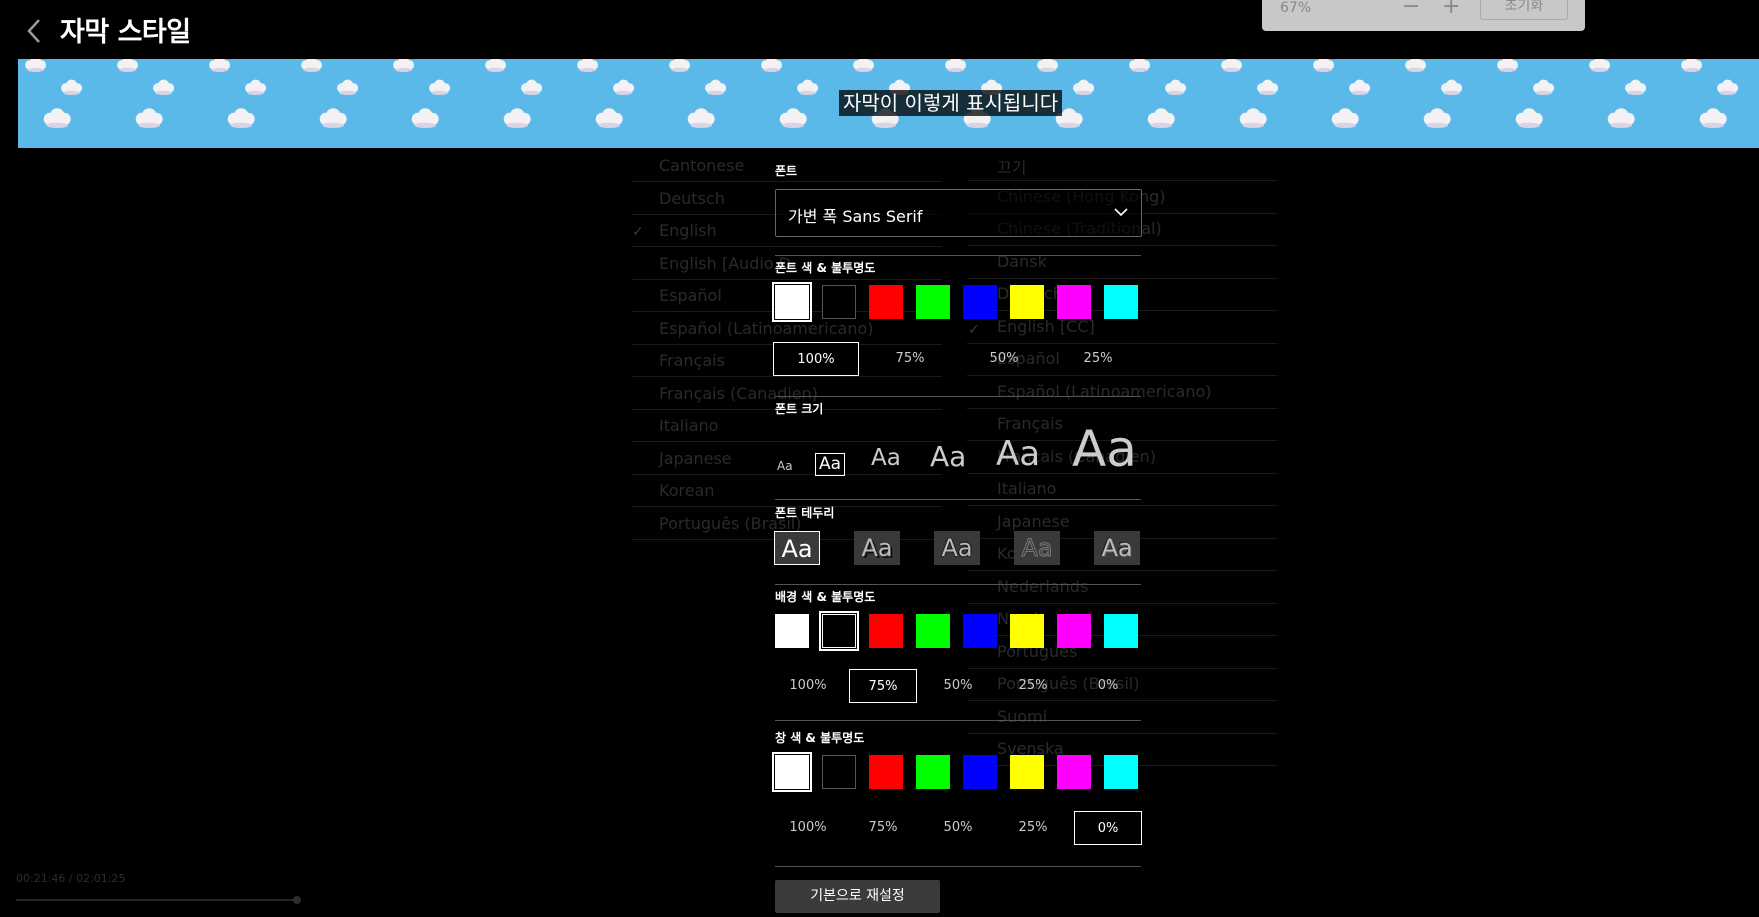  What do you see at coordinates (690, 295) in the screenshot?
I see `audio-language-item: Español` at bounding box center [690, 295].